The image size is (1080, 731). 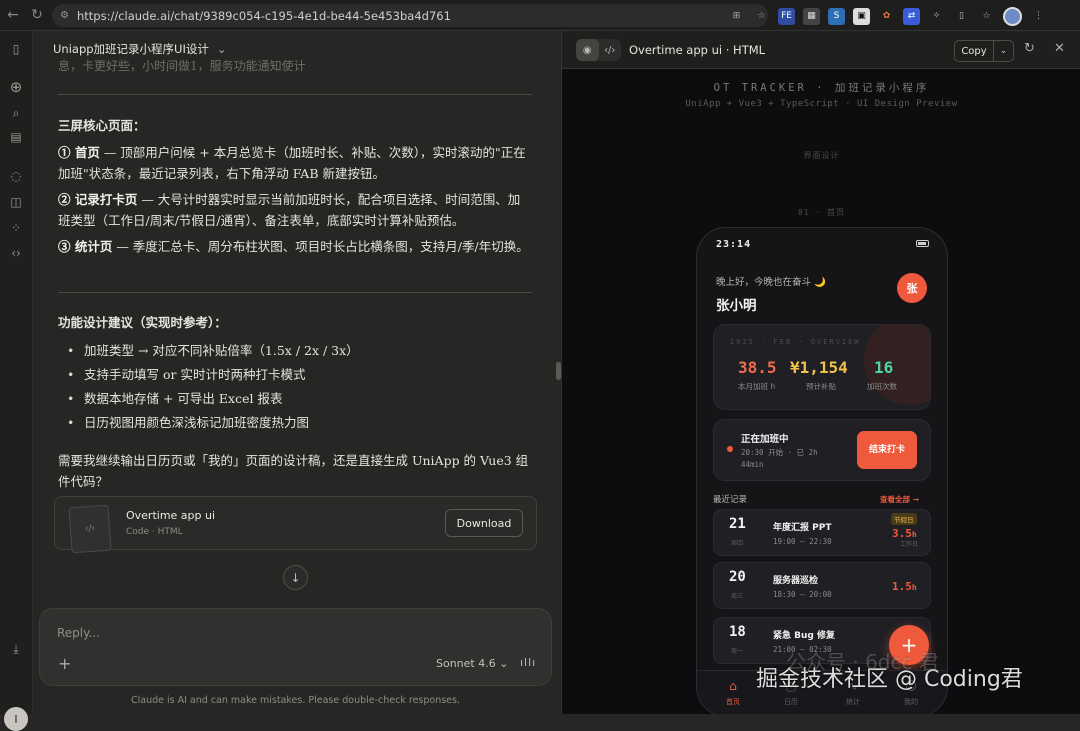 I want to click on divider, so click(x=295, y=94).